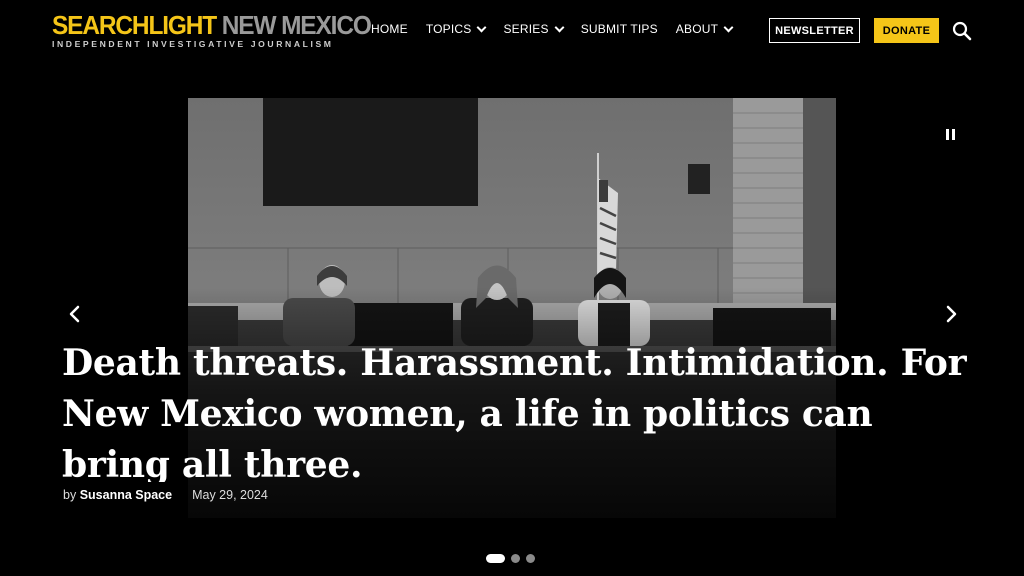 The height and width of the screenshot is (576, 1024). I want to click on nav-about: ABOUT, so click(704, 29).